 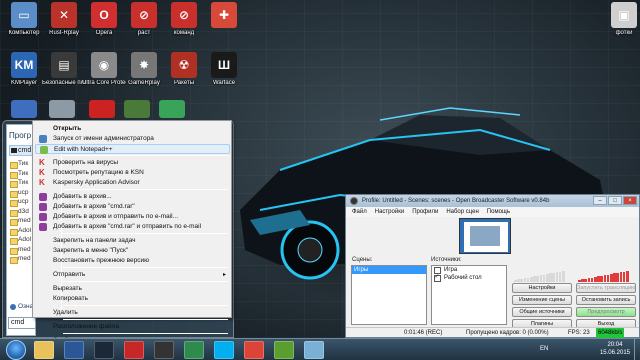 I want to click on dropped-frames: Пропущено кадров: 0 (0.00%), so click(x=507, y=333).